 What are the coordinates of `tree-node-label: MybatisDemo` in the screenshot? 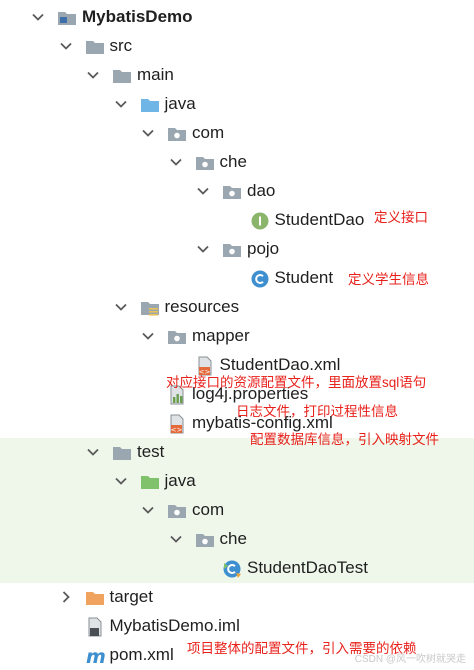 It's located at (137, 16).